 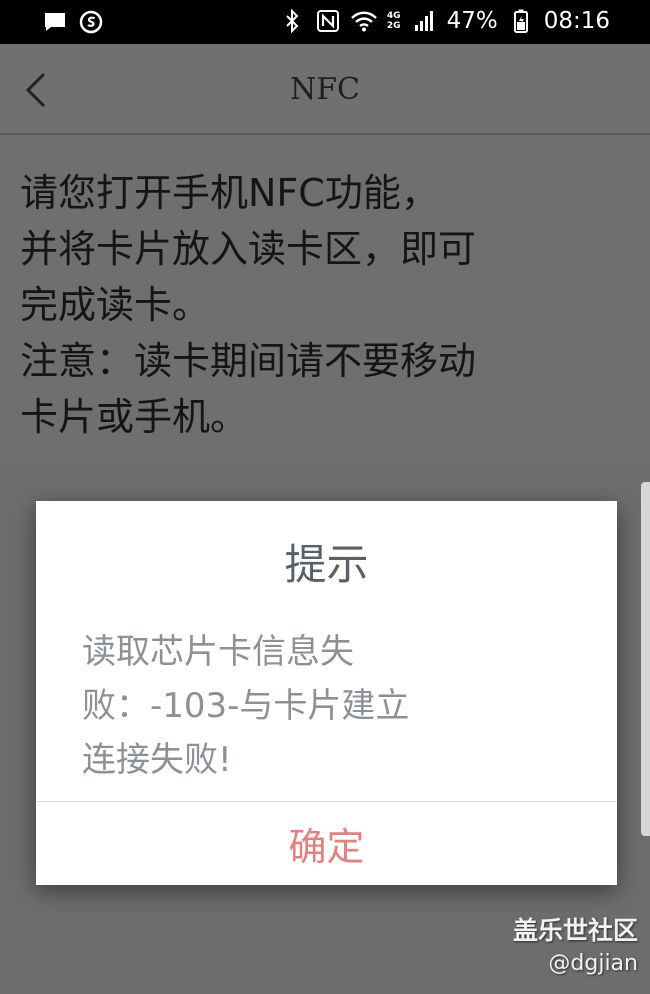 I want to click on status-bar-left, so click(x=73, y=22).